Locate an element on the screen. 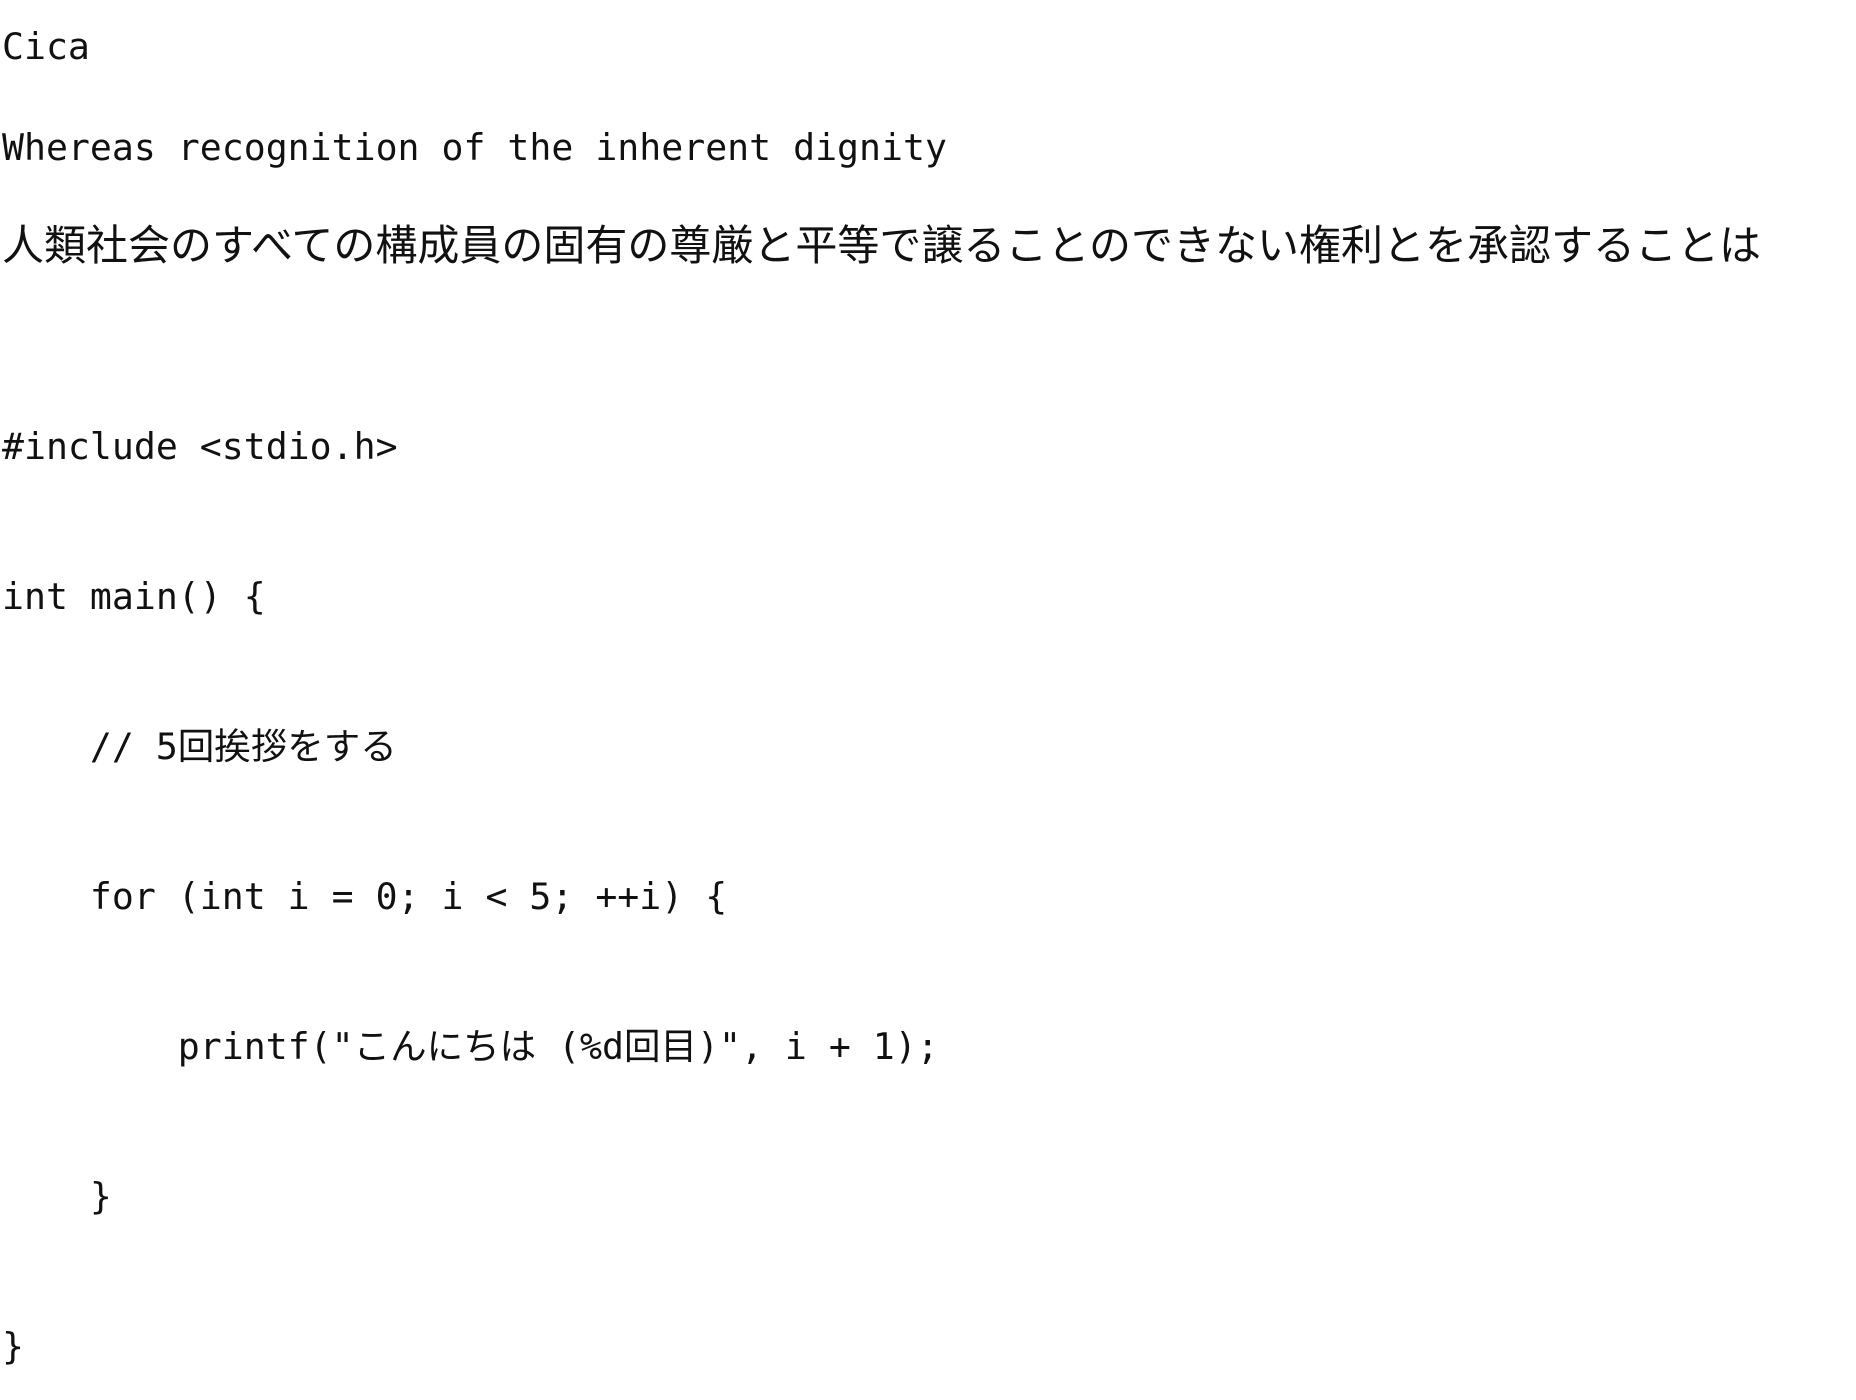 The image size is (1856, 1400). font-name-title: Cica is located at coordinates (46, 46).